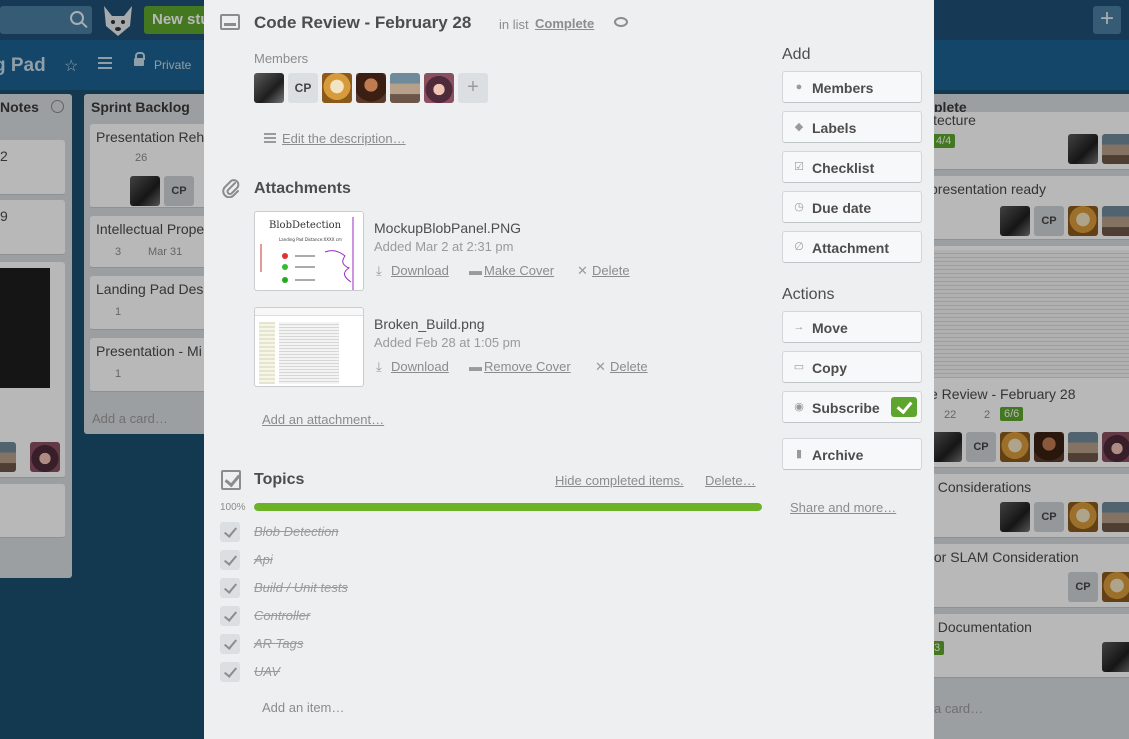  I want to click on due-date-button: ◷ Due date, so click(852, 207).